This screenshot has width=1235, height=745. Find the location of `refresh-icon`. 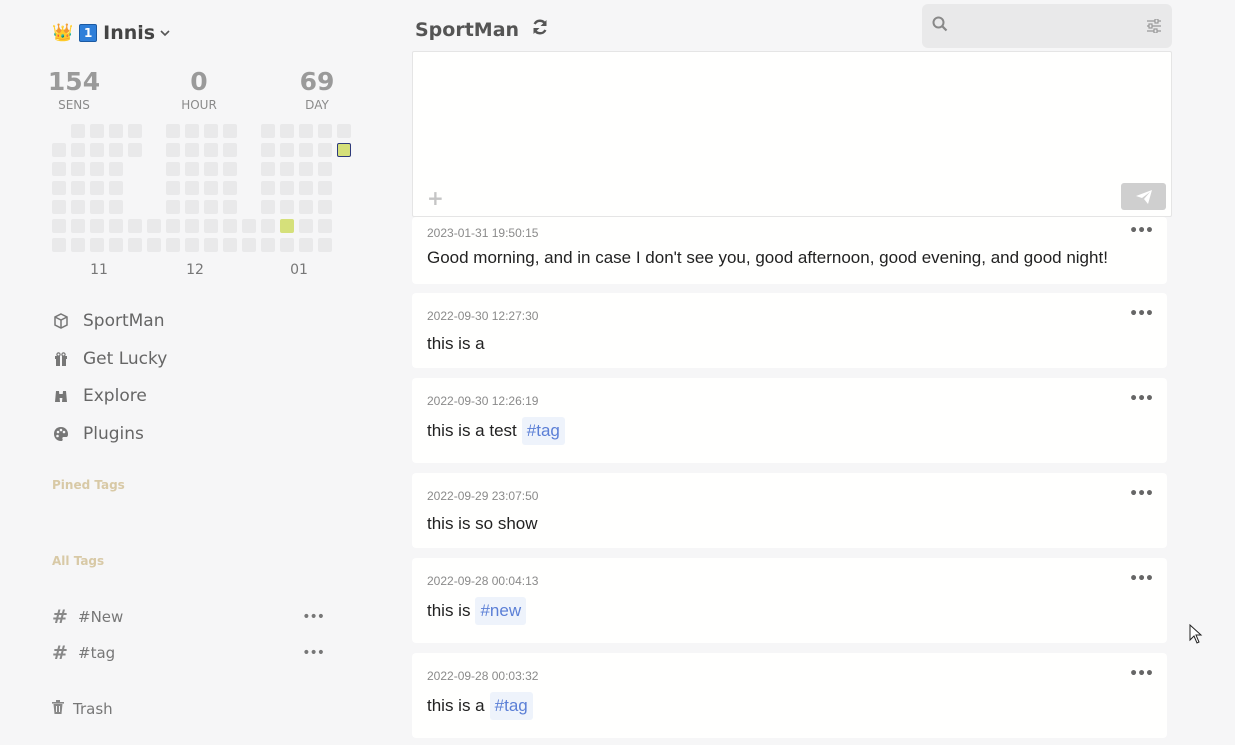

refresh-icon is located at coordinates (540, 29).